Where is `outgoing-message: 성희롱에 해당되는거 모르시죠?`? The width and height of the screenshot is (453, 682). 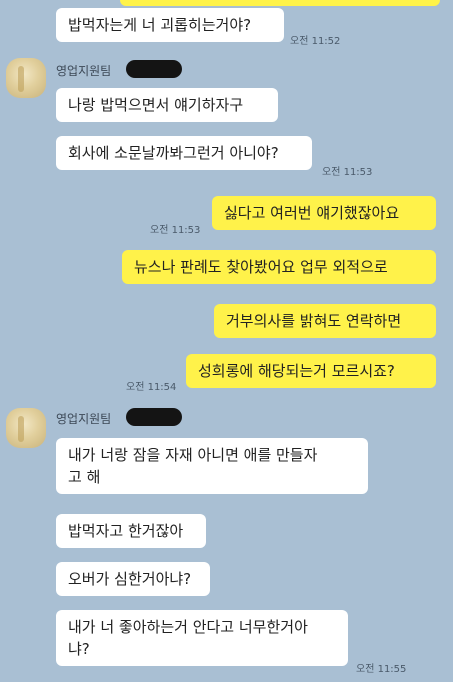 outgoing-message: 성희롱에 해당되는거 모르시죠? is located at coordinates (311, 371).